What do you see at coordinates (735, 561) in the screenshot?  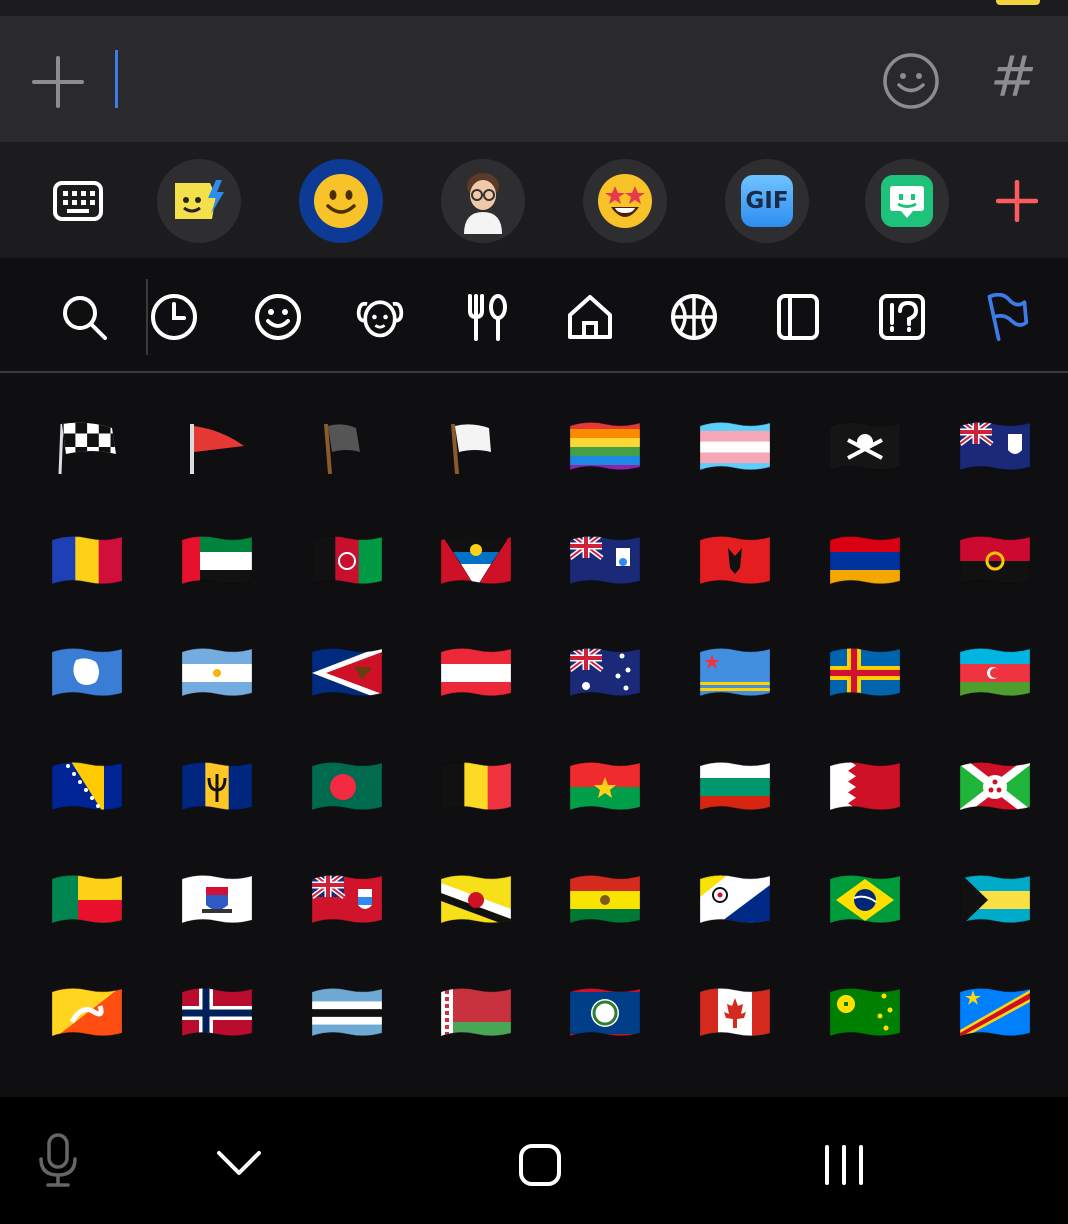 I see `flag-albania` at bounding box center [735, 561].